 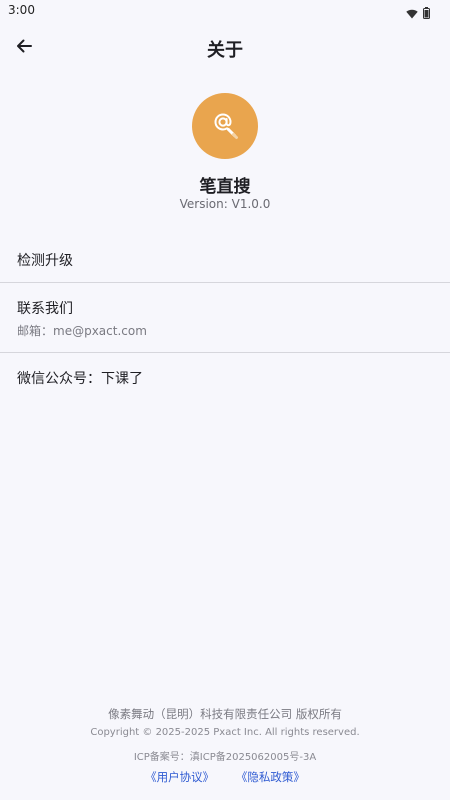 What do you see at coordinates (21, 10) in the screenshot?
I see `status-time: 3:00` at bounding box center [21, 10].